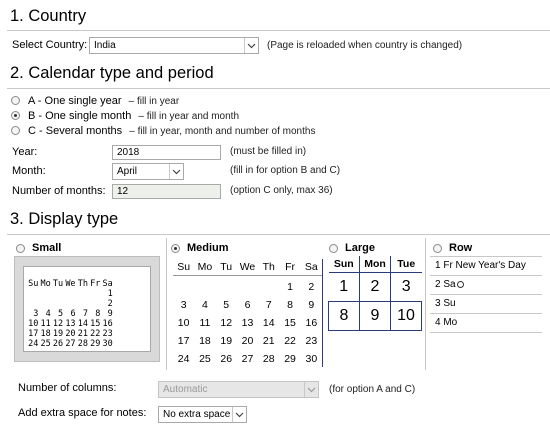 The width and height of the screenshot is (550, 429). I want to click on number-of-months-input: 12, so click(166, 191).